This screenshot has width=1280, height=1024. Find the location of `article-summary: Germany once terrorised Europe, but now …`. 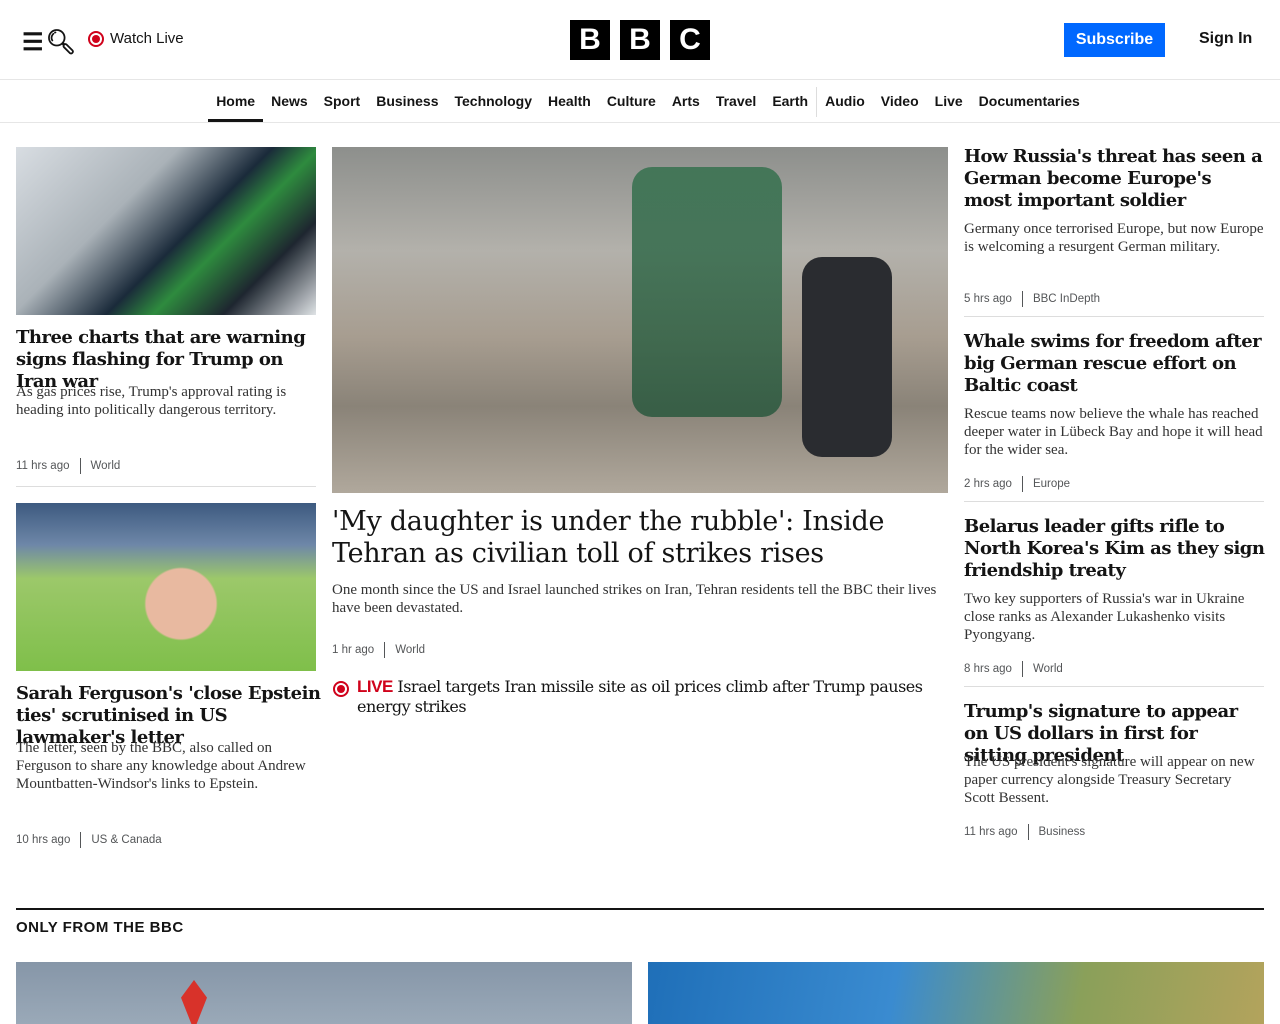

article-summary: Germany once terrorised Europe, but now … is located at coordinates (1114, 238).